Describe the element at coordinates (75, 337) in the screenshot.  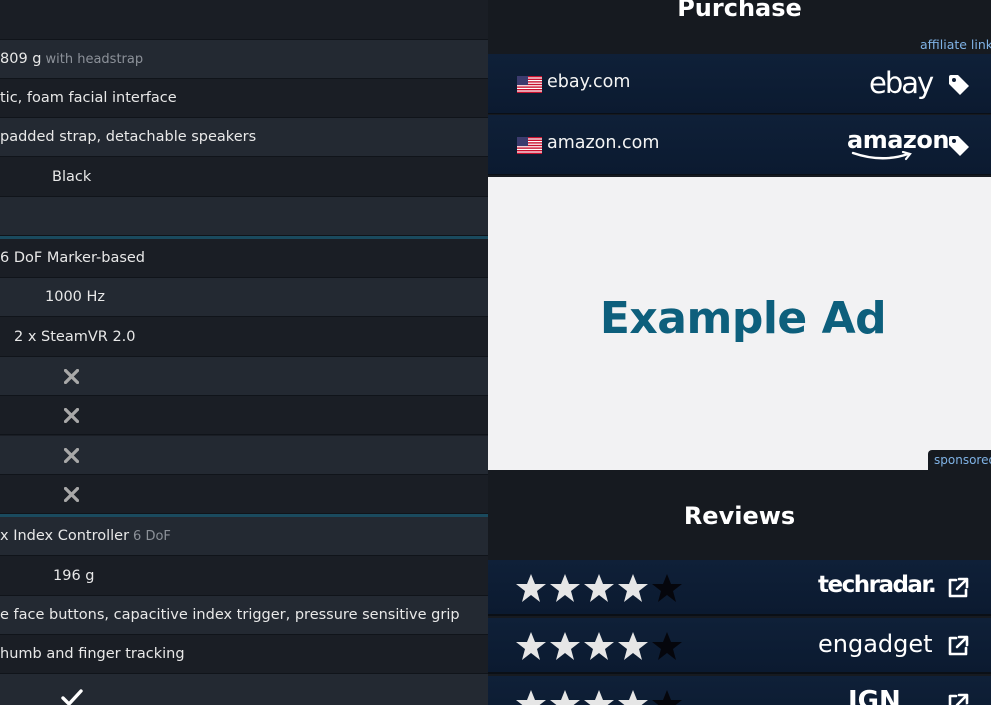
I see `base-stations-value: 2 x SteamVR 2.0` at that location.